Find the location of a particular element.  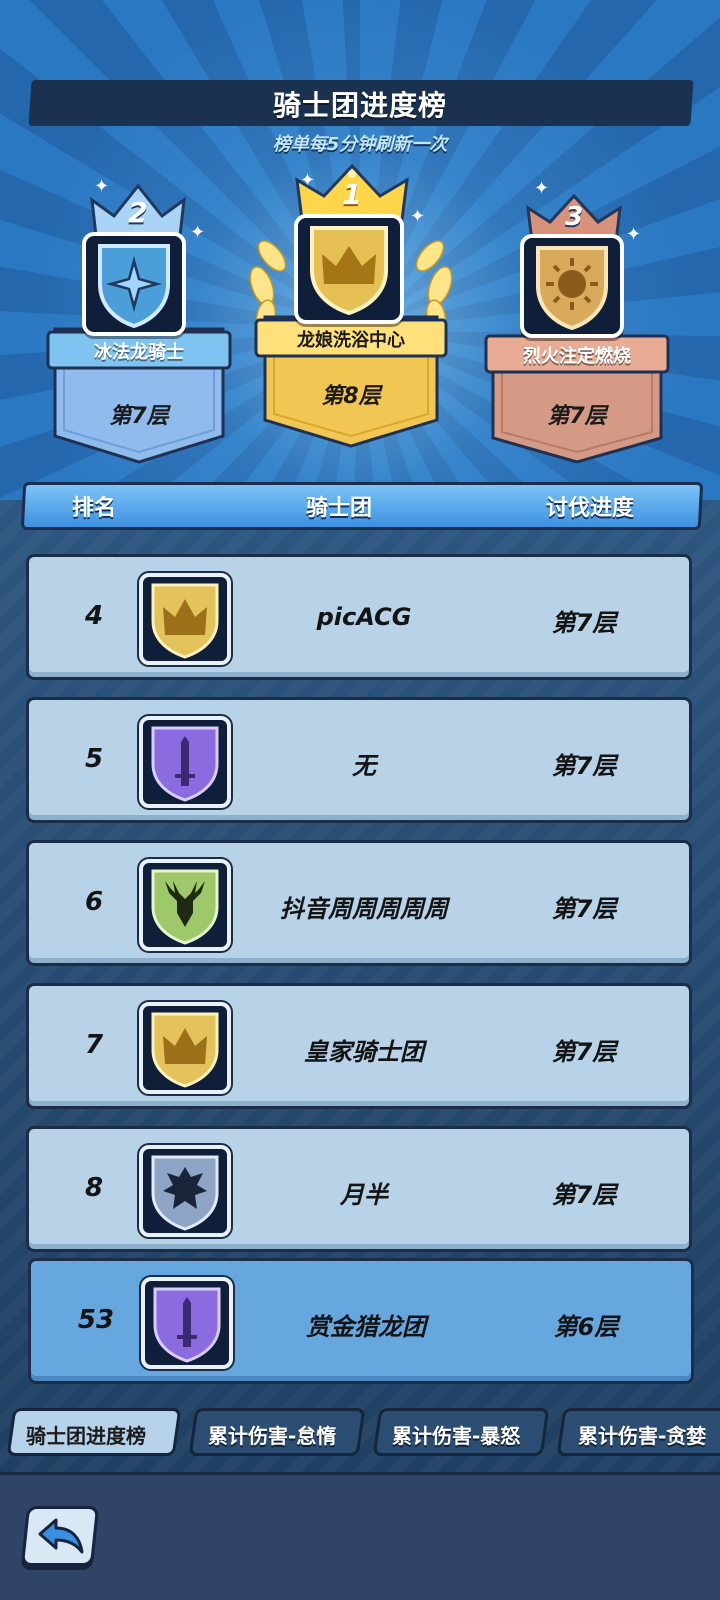

podium-floor-first: 第8层 is located at coordinates (351, 396).